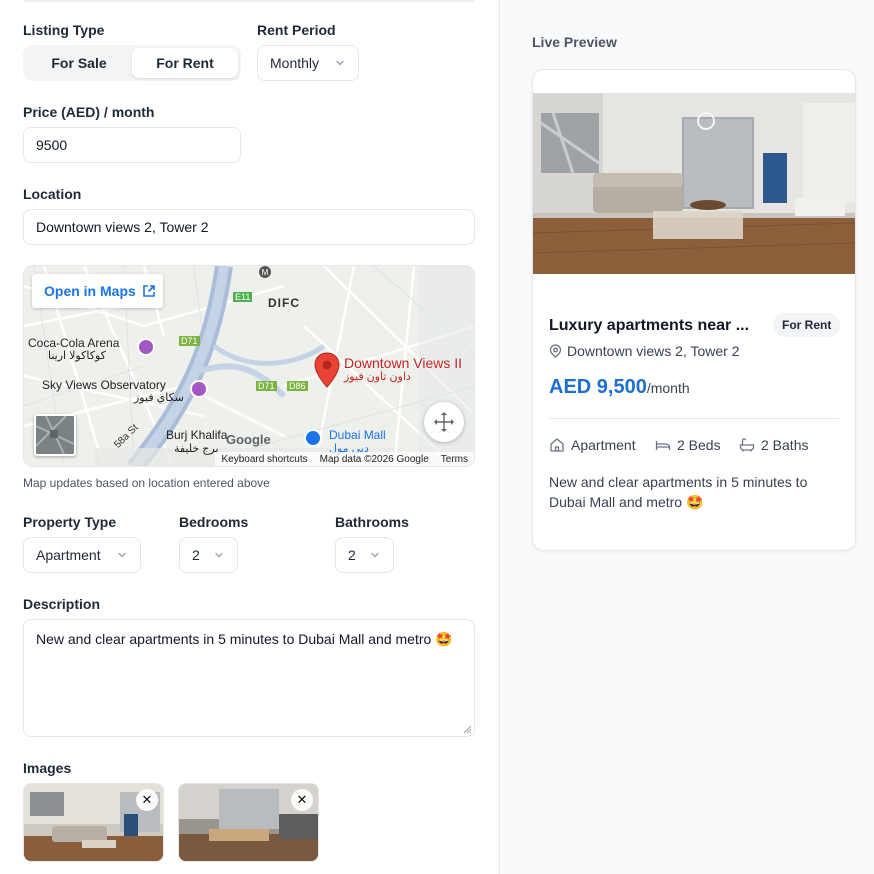 This screenshot has width=874, height=874. What do you see at coordinates (62, 604) in the screenshot?
I see `description-label: Description` at bounding box center [62, 604].